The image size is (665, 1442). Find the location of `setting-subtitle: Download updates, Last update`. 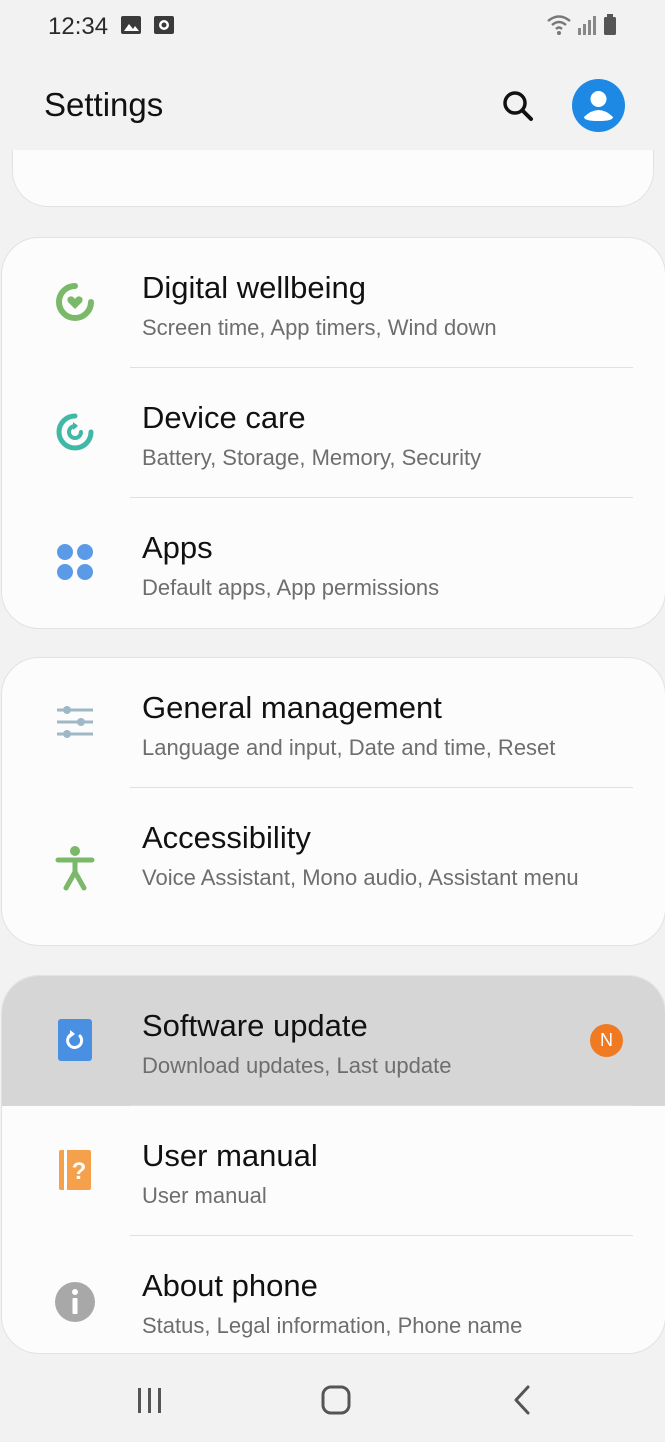

setting-subtitle: Download updates, Last update is located at coordinates (297, 1065).